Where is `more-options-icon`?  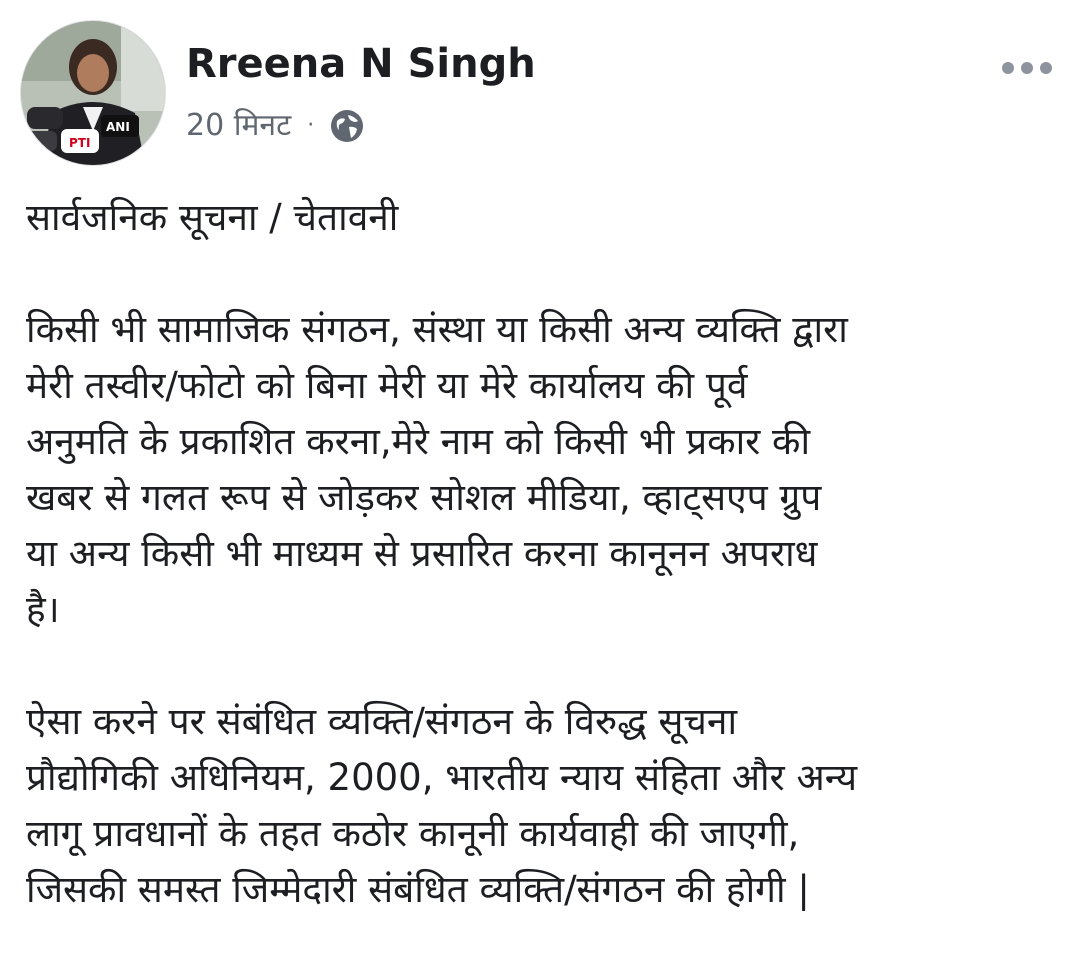
more-options-icon is located at coordinates (1027, 68).